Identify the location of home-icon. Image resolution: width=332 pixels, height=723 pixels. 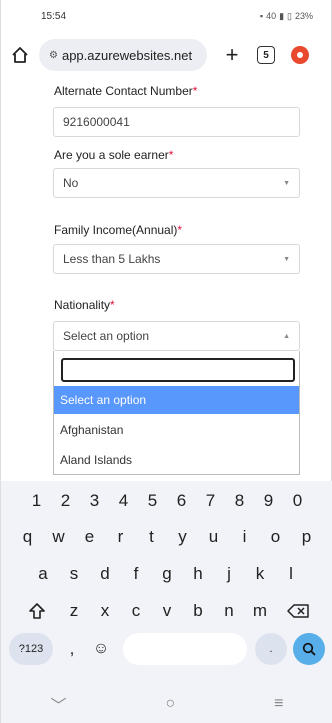
(20, 55).